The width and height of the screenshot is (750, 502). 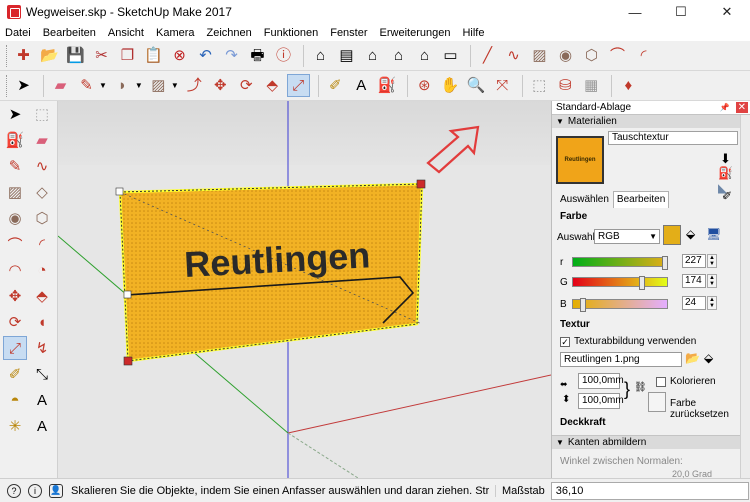 I want to click on front-view-icon: ⌂, so click(x=372, y=55).